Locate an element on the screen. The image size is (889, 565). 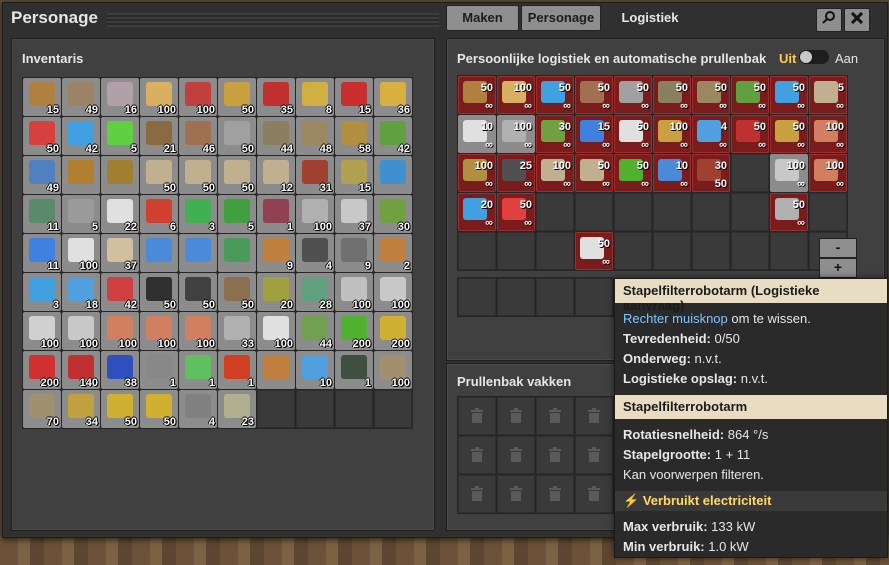
inventory-slot-long-handed-tool: 37 is located at coordinates (120, 253).